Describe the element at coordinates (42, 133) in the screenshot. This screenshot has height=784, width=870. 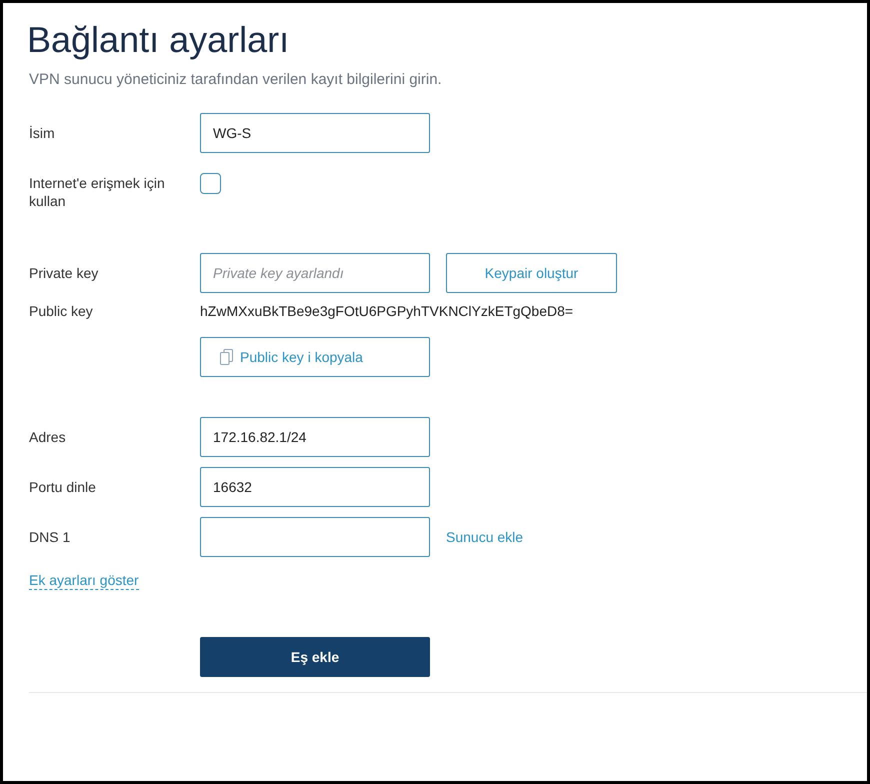
I see `field-label: İsim` at that location.